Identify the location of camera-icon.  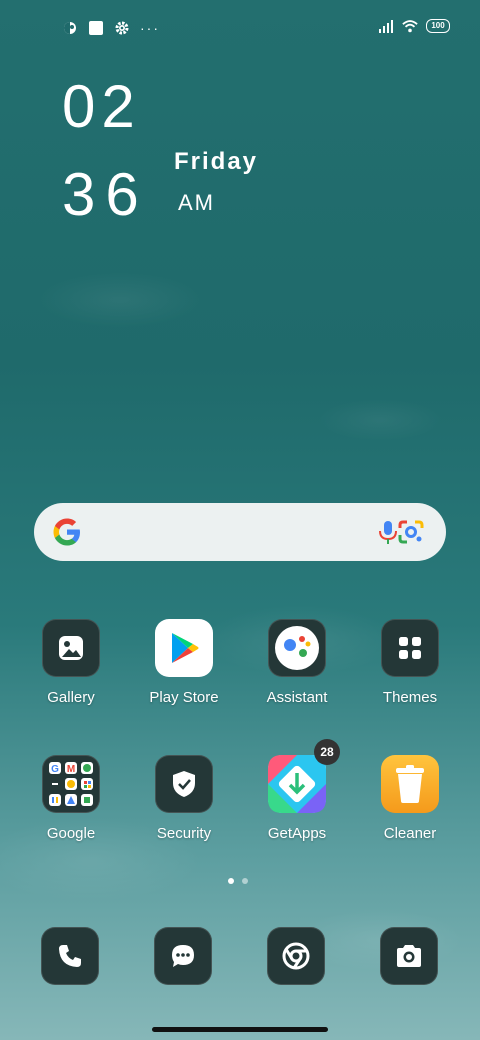
(409, 956).